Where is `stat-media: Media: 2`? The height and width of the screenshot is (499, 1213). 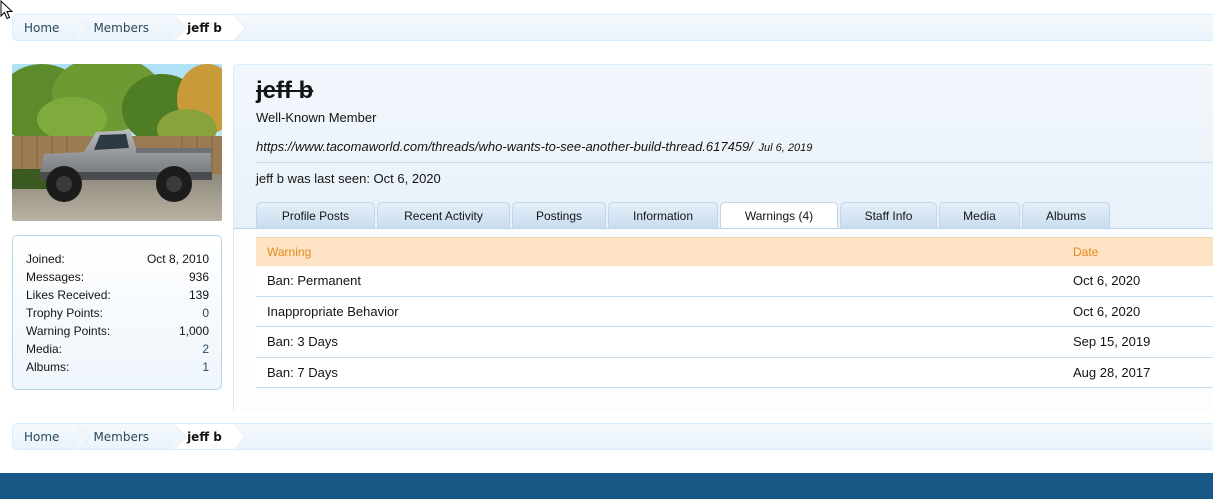 stat-media: Media: 2 is located at coordinates (117, 349).